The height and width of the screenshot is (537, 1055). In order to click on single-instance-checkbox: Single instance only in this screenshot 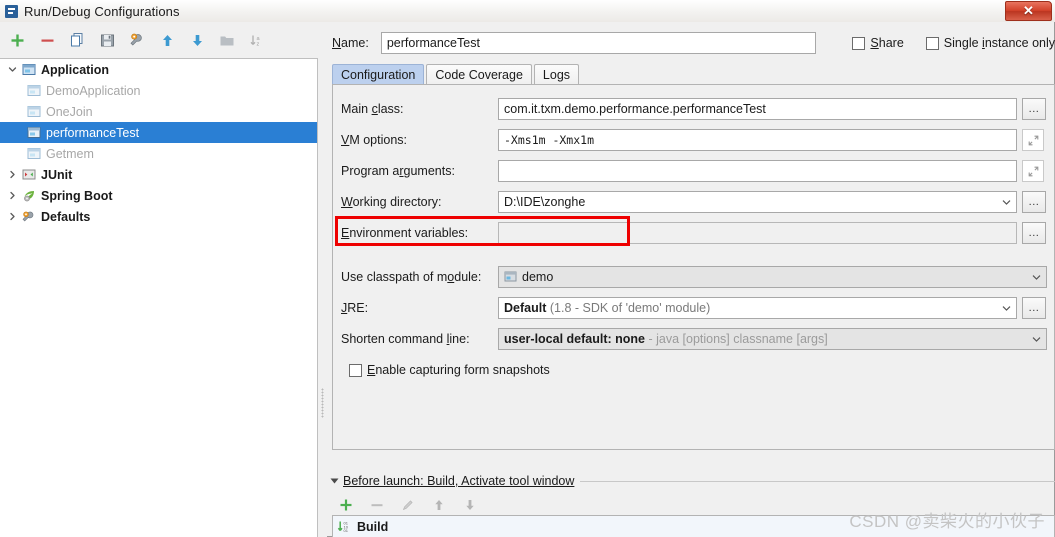, I will do `click(990, 43)`.